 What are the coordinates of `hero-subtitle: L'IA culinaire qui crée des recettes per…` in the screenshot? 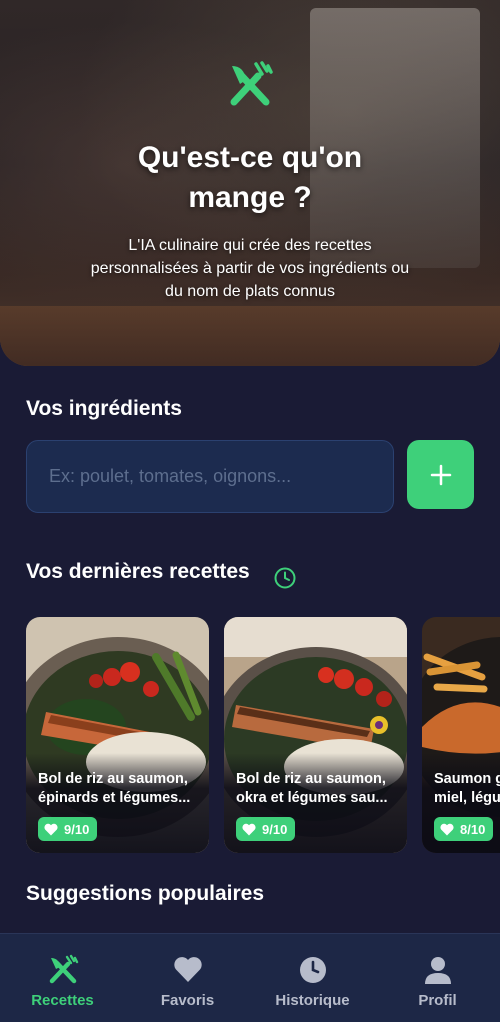 It's located at (250, 268).